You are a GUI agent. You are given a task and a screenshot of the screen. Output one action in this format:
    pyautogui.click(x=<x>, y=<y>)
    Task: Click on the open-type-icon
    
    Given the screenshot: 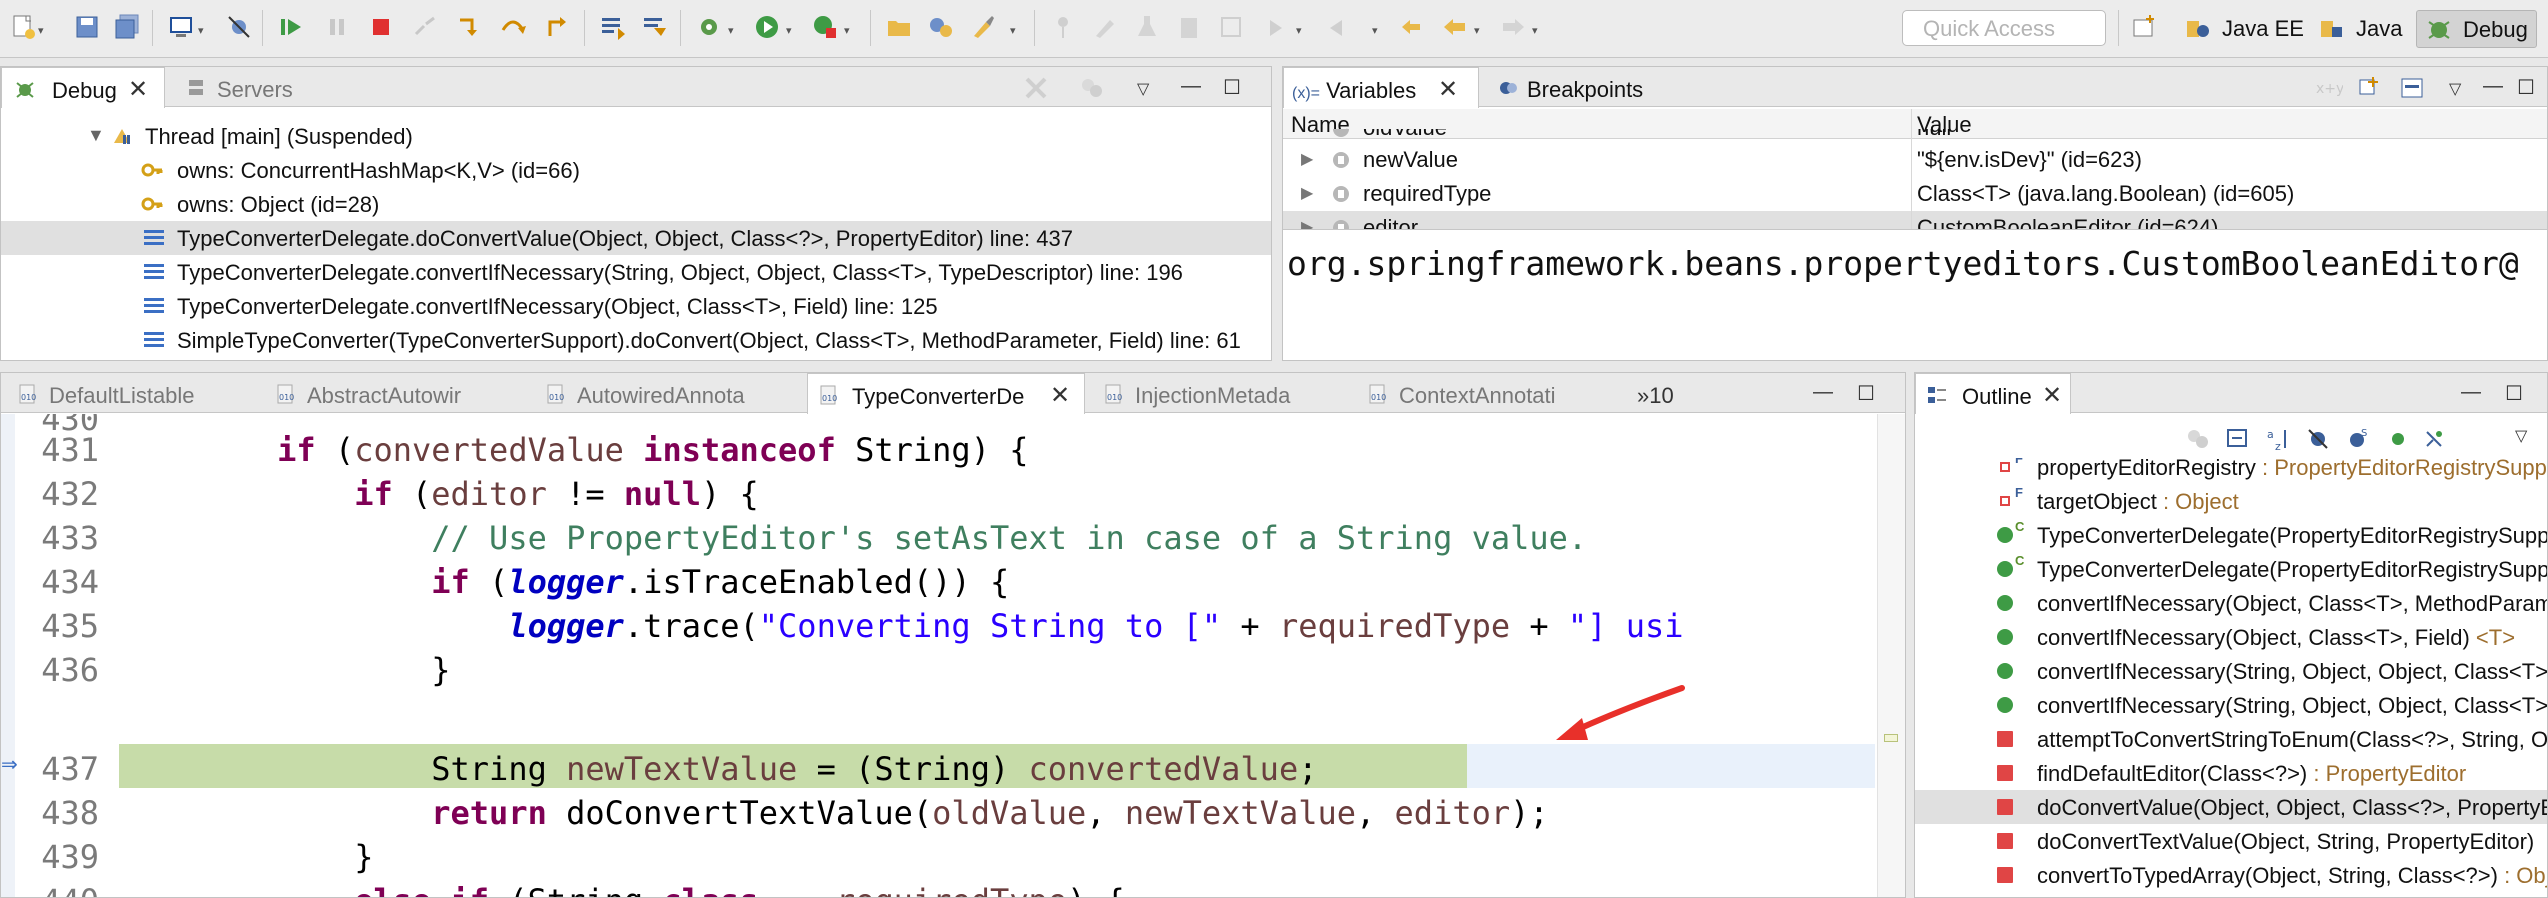 What is the action you would take?
    pyautogui.click(x=941, y=27)
    